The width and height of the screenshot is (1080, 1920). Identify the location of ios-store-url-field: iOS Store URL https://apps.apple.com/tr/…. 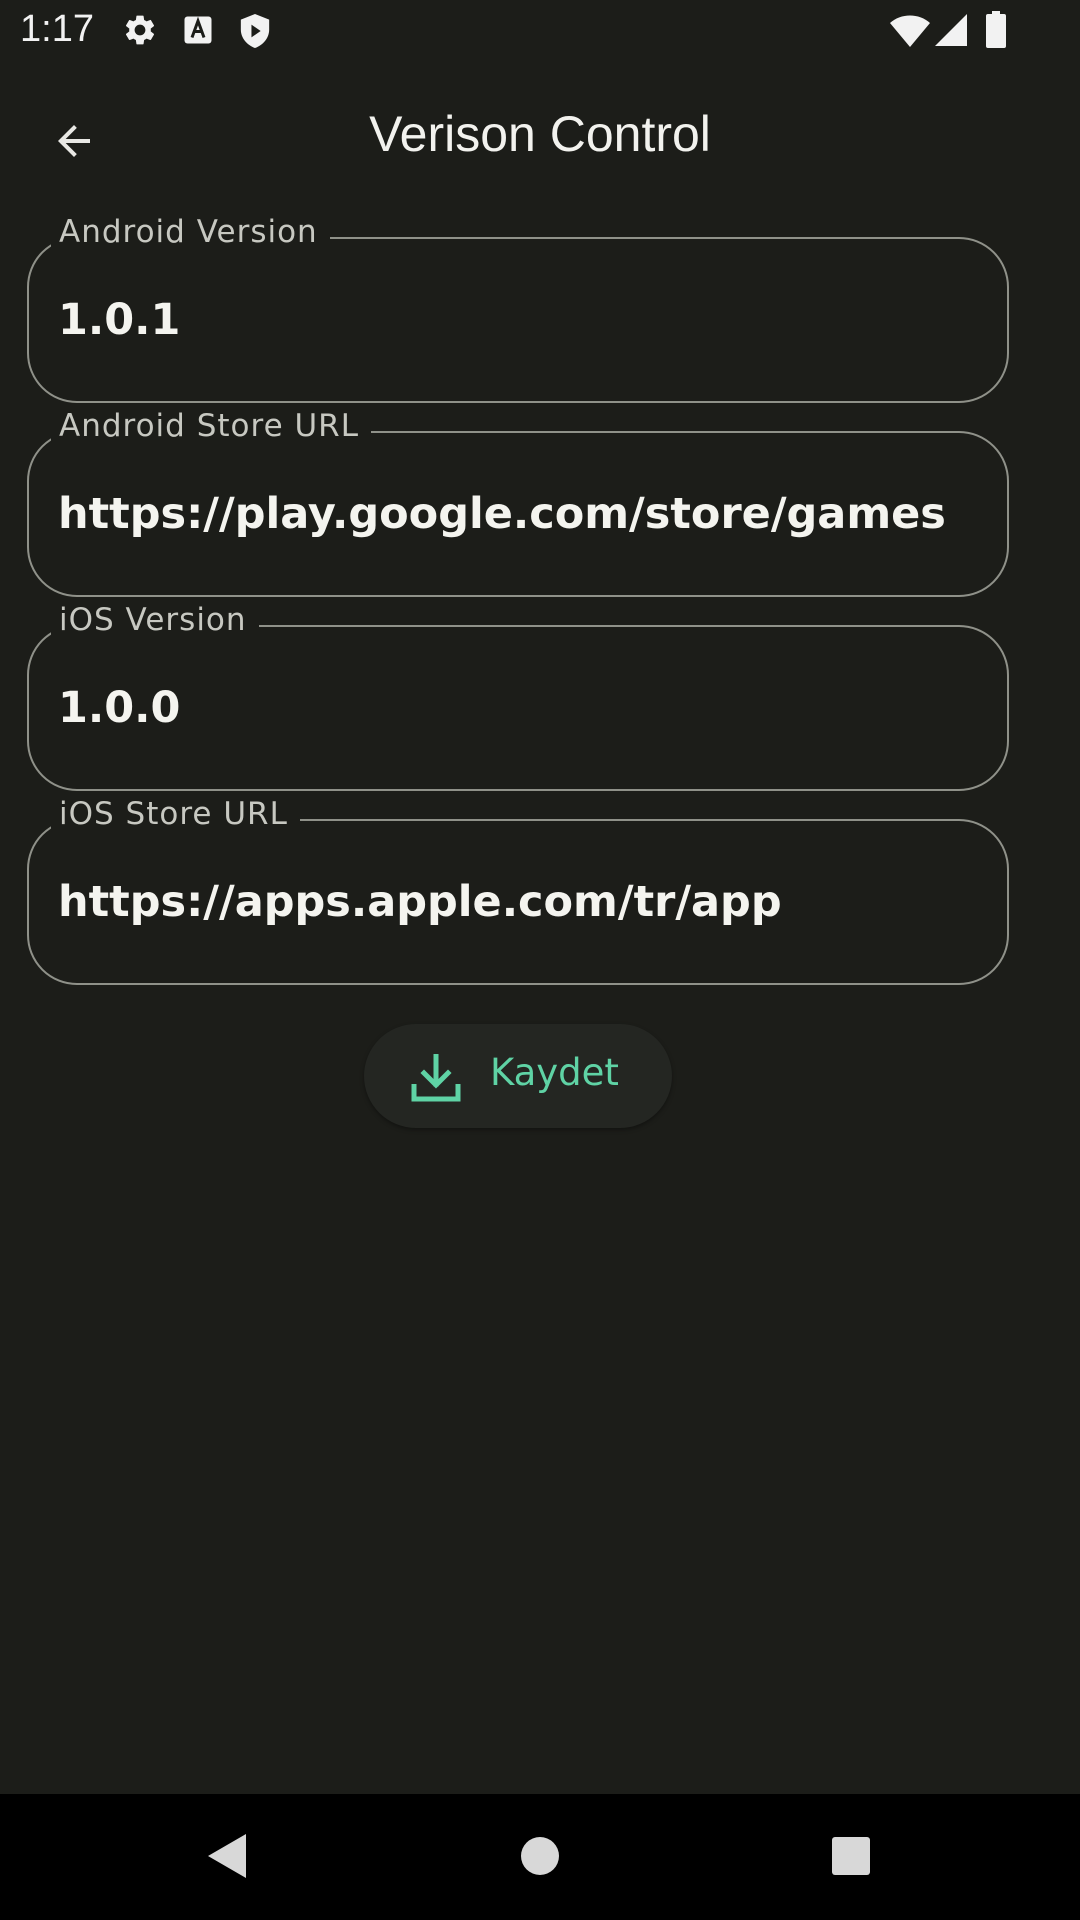
(518, 890).